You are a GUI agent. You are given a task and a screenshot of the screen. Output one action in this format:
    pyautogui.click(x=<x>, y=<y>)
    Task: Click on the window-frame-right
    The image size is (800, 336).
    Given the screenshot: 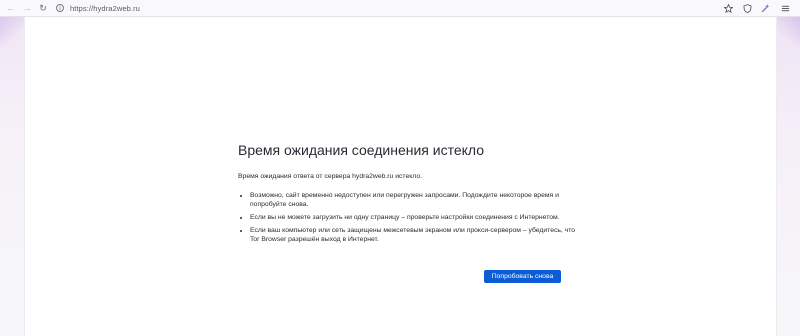 What is the action you would take?
    pyautogui.click(x=788, y=176)
    